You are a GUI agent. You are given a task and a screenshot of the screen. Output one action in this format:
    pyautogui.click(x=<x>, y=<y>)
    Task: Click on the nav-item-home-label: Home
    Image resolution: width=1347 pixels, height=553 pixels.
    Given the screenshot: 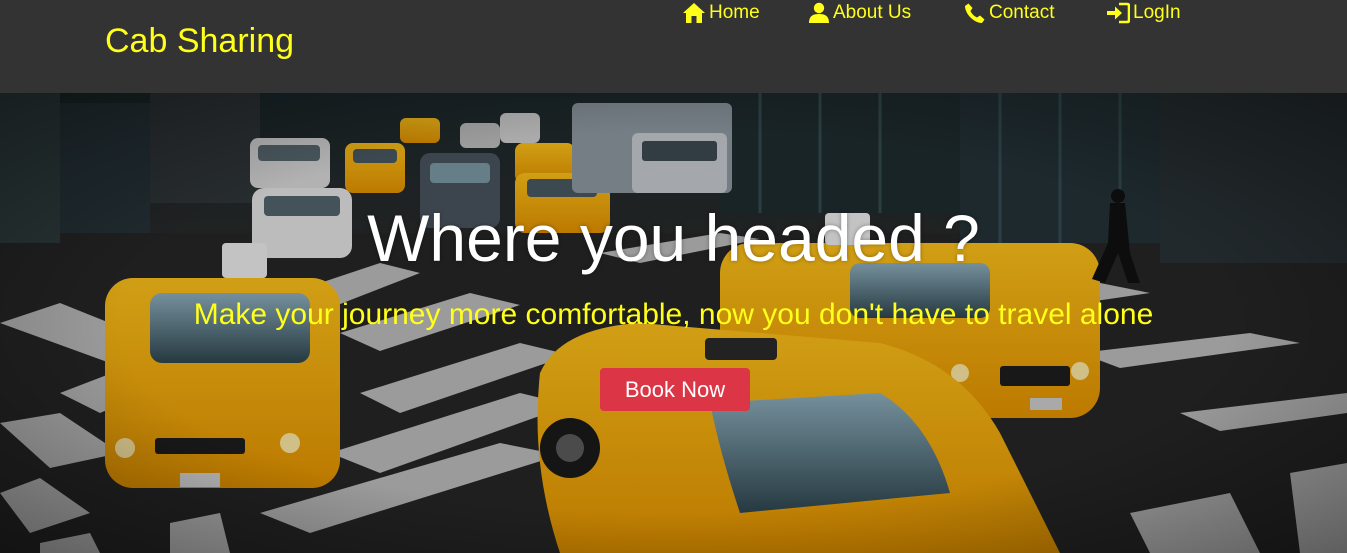 What is the action you would take?
    pyautogui.click(x=734, y=12)
    